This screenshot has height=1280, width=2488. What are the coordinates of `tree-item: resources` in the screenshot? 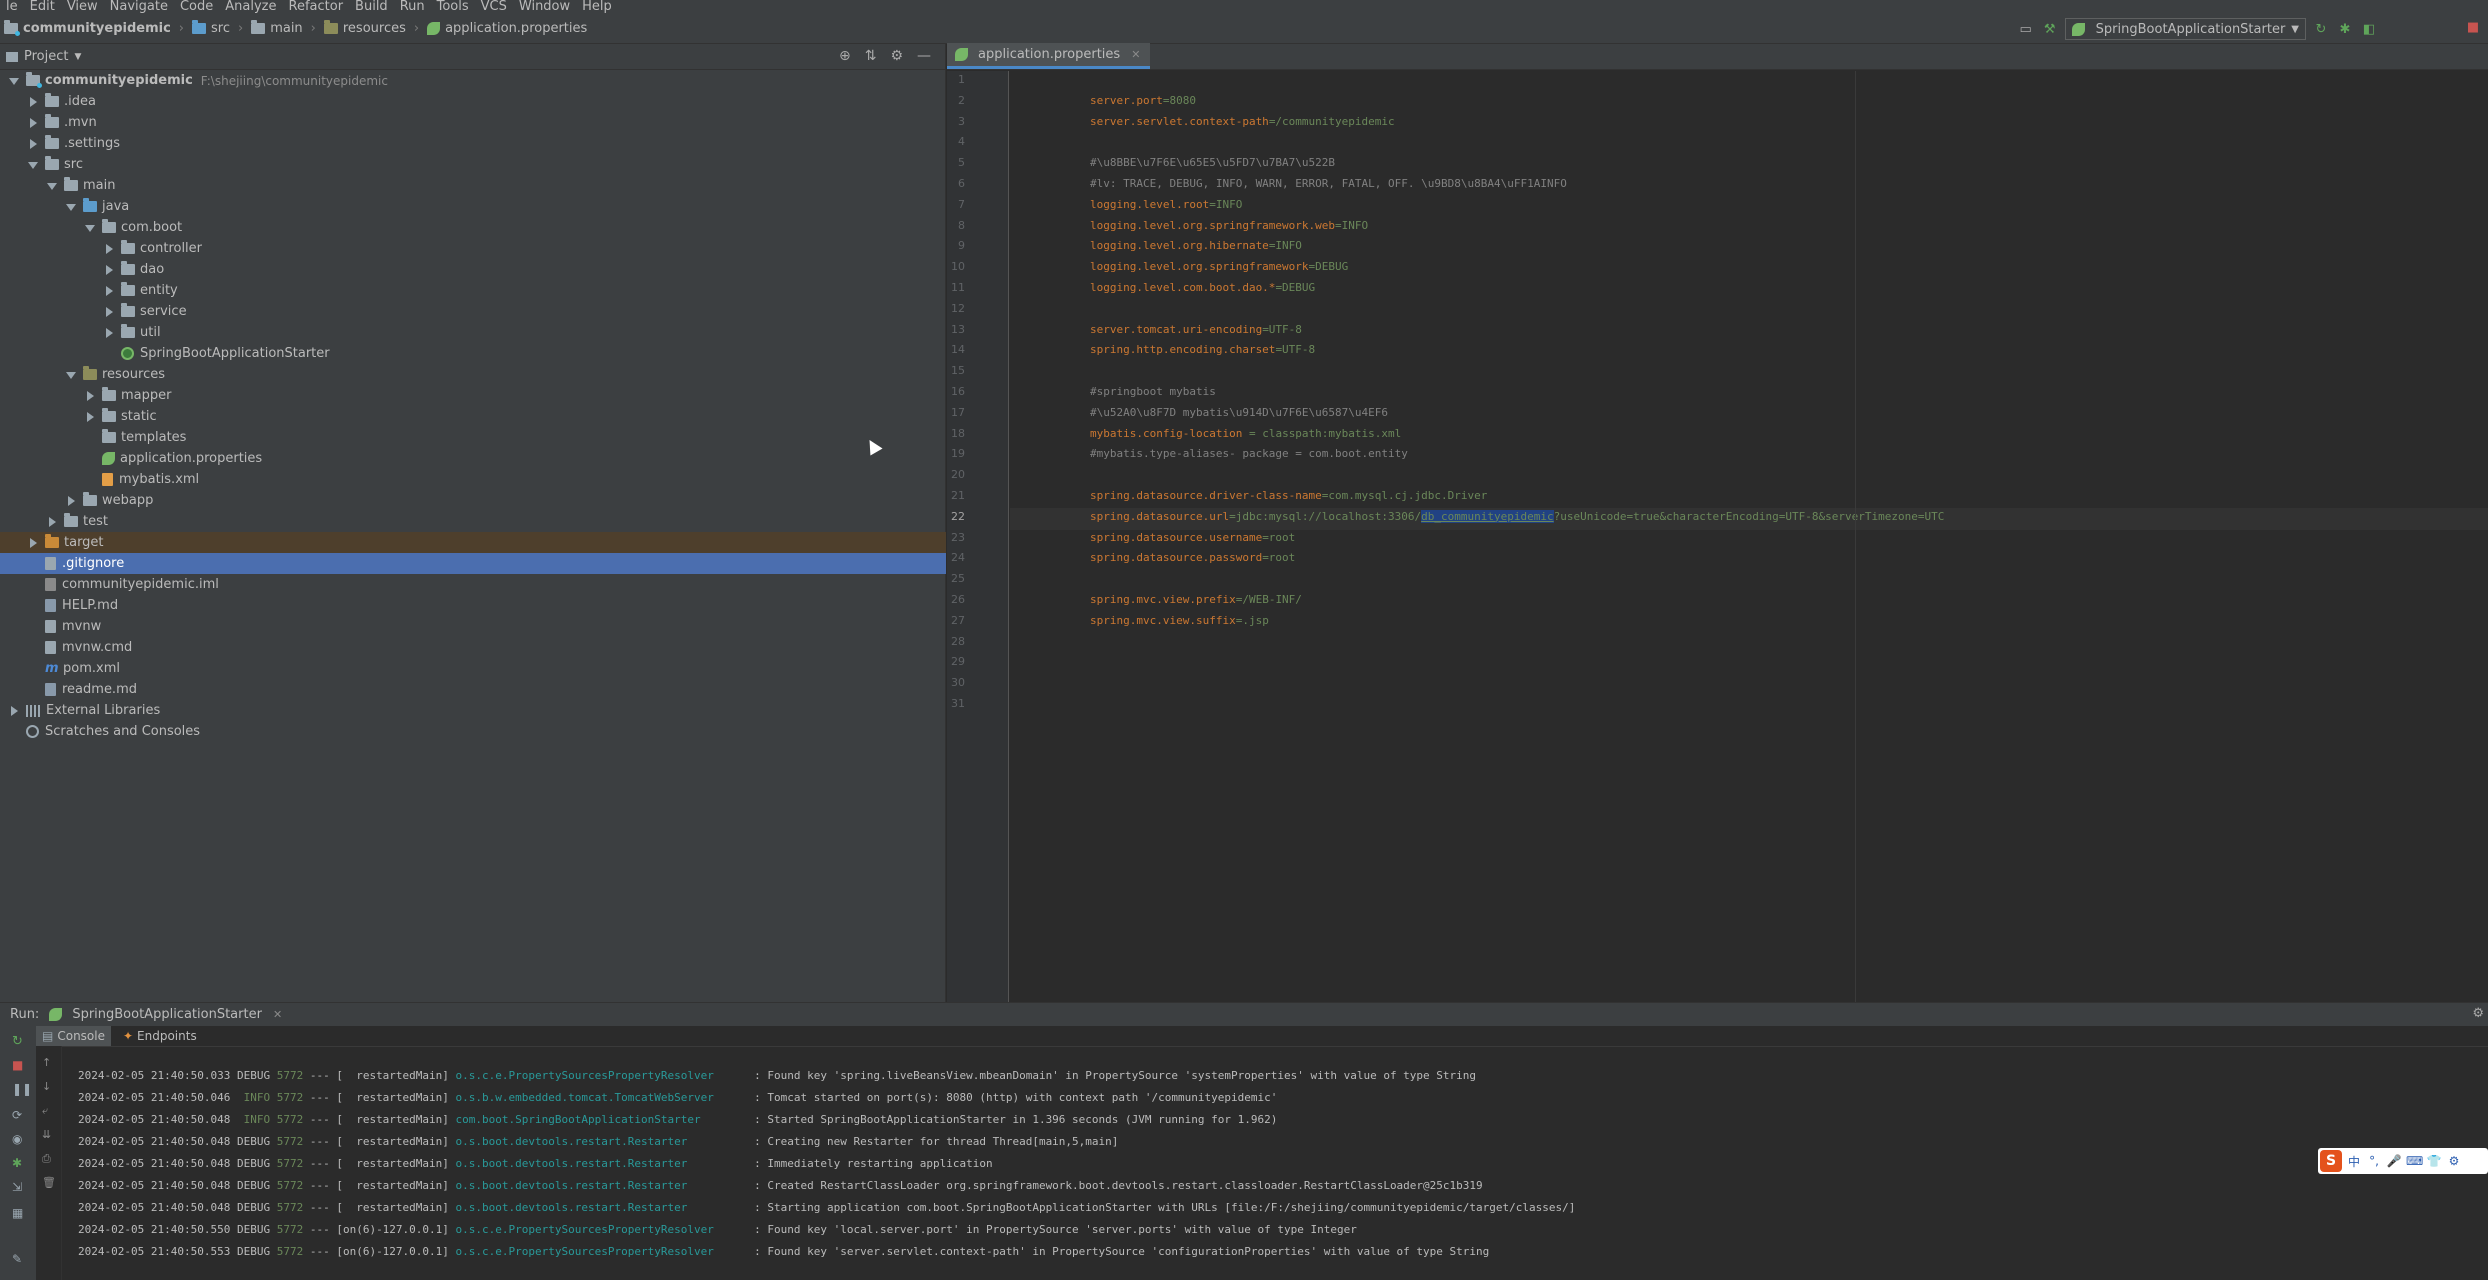 It's located at (473, 374).